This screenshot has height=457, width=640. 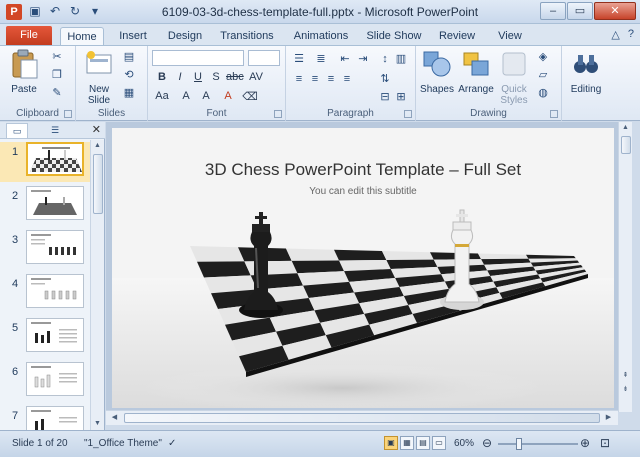 I want to click on outline-tab-icon: ☰, so click(x=55, y=130).